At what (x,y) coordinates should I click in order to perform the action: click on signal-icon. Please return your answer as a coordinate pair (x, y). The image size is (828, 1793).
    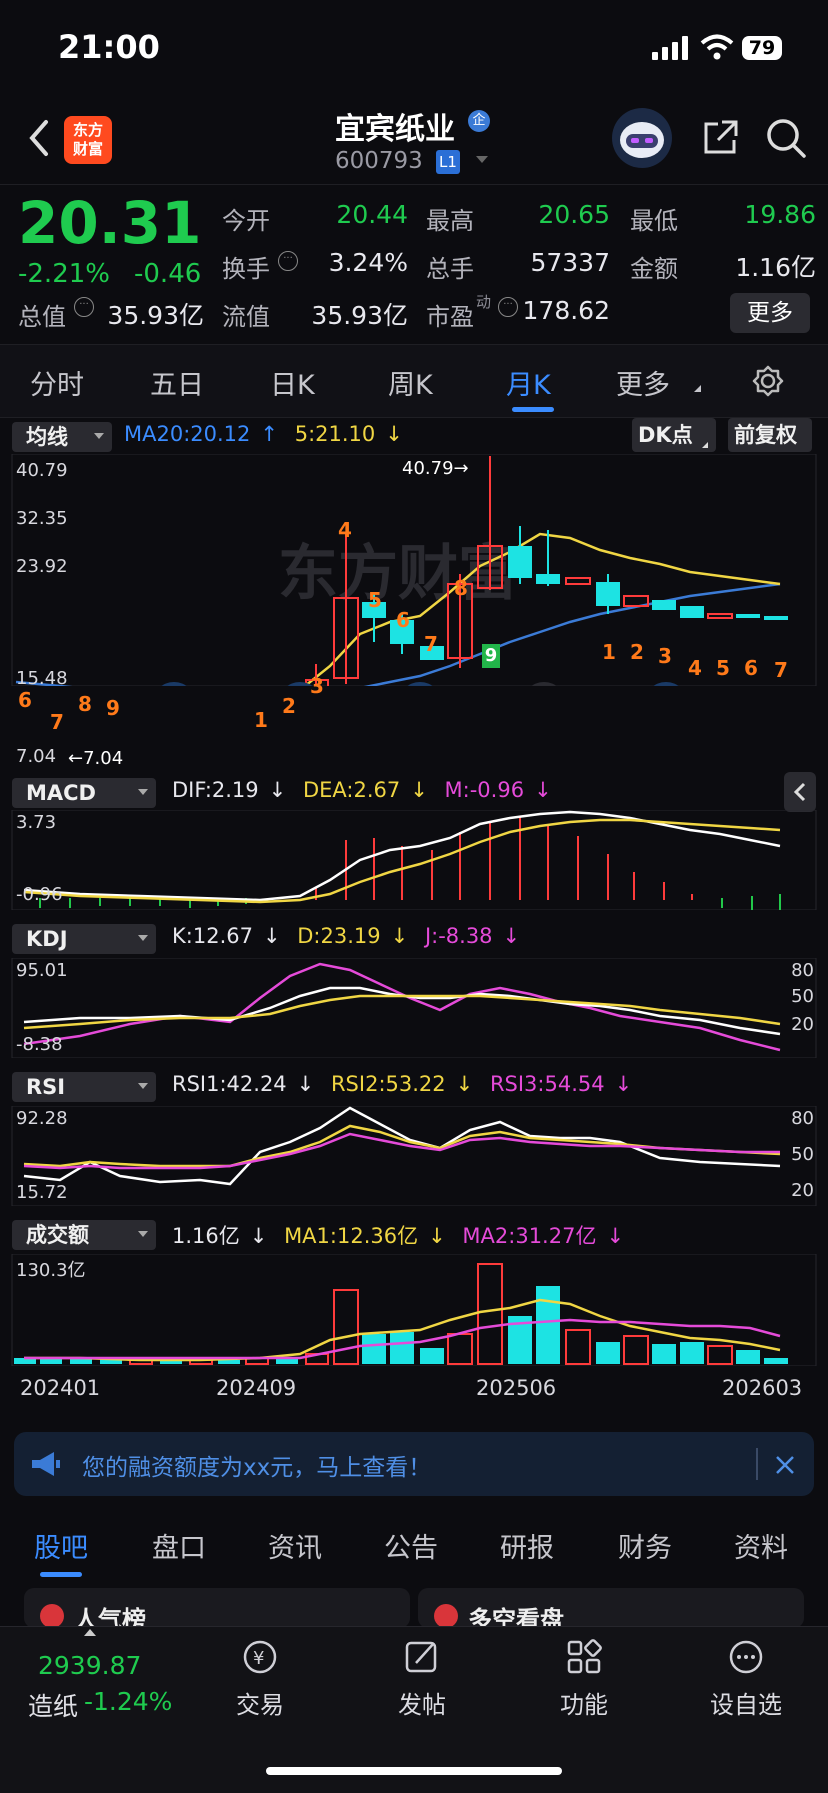
    Looking at the image, I should click on (670, 48).